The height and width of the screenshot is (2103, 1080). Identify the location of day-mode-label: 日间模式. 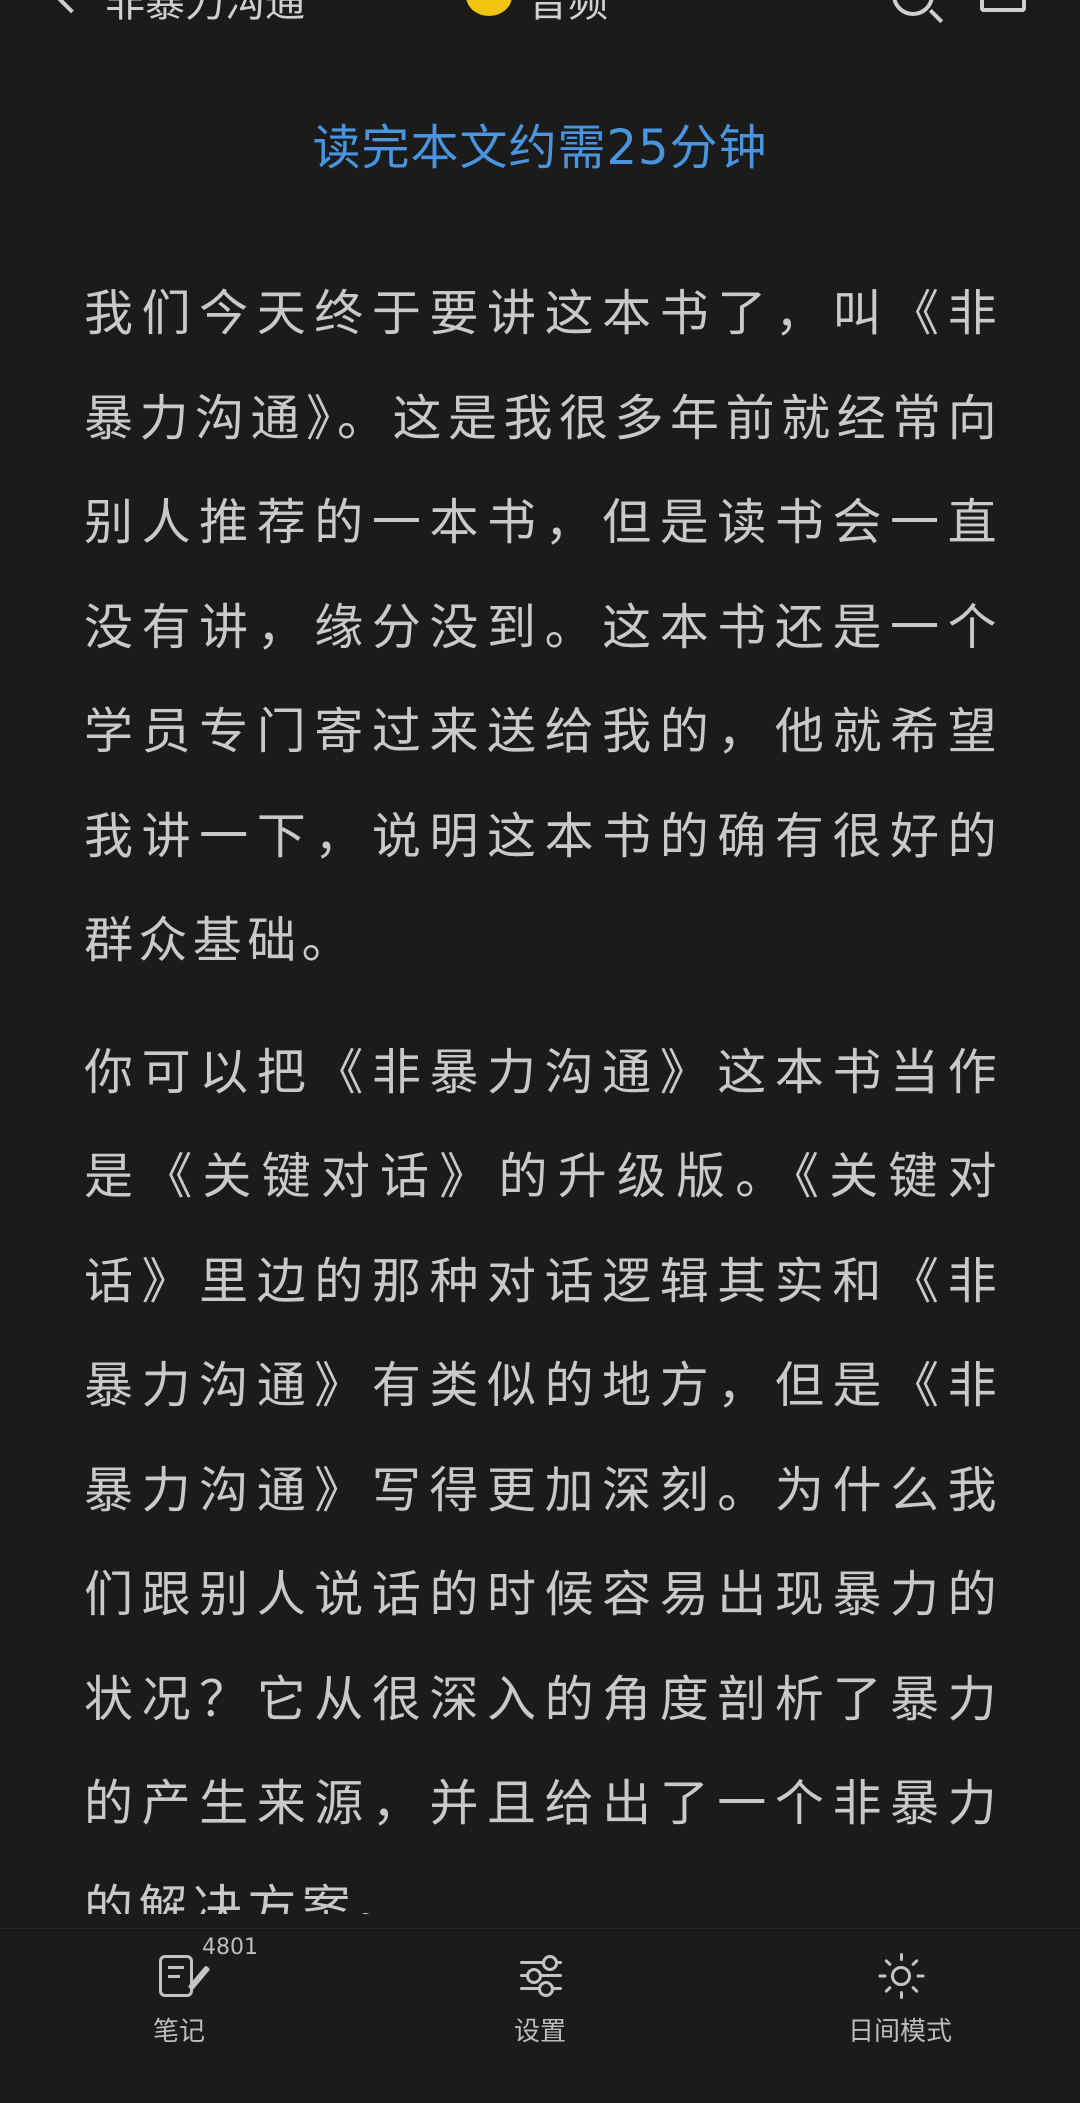
(899, 2032).